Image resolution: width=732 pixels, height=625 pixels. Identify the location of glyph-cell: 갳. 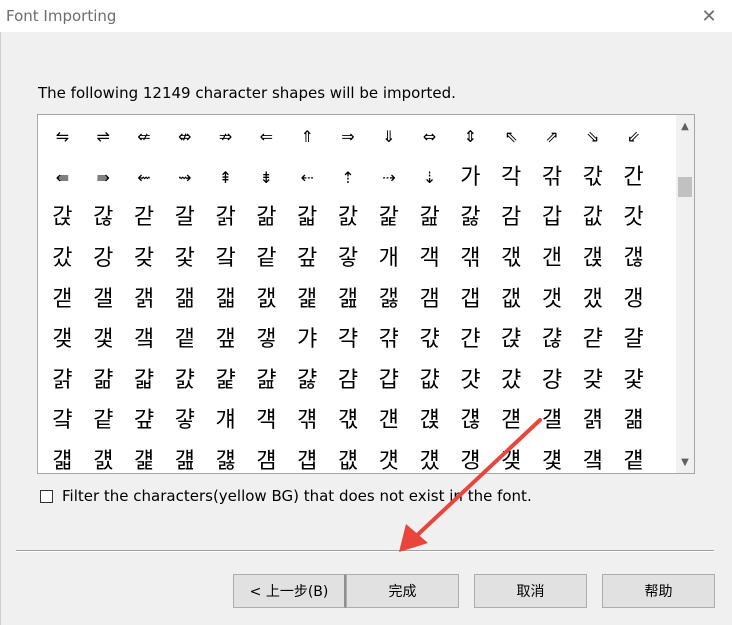
(103, 340).